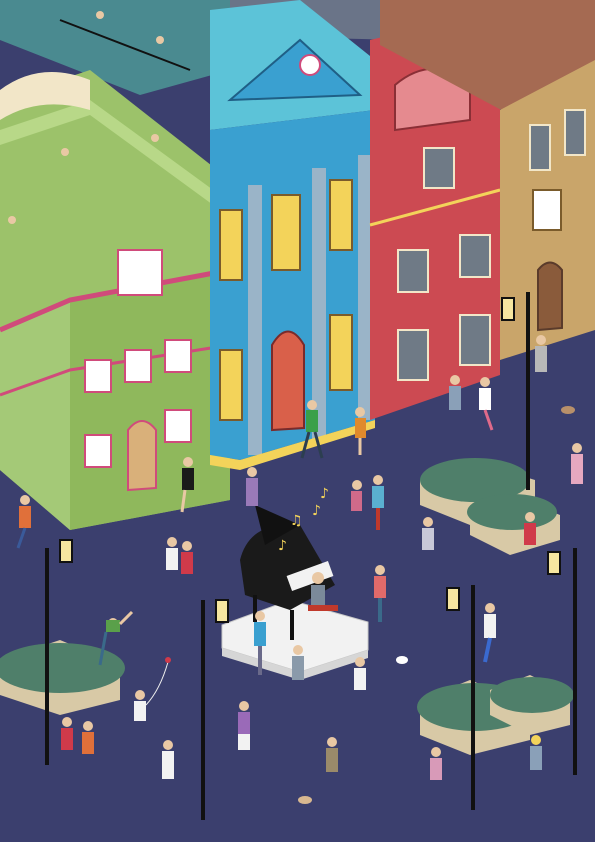 This screenshot has width=595, height=842. What do you see at coordinates (244, 725) in the screenshot?
I see `person-purple-top` at bounding box center [244, 725].